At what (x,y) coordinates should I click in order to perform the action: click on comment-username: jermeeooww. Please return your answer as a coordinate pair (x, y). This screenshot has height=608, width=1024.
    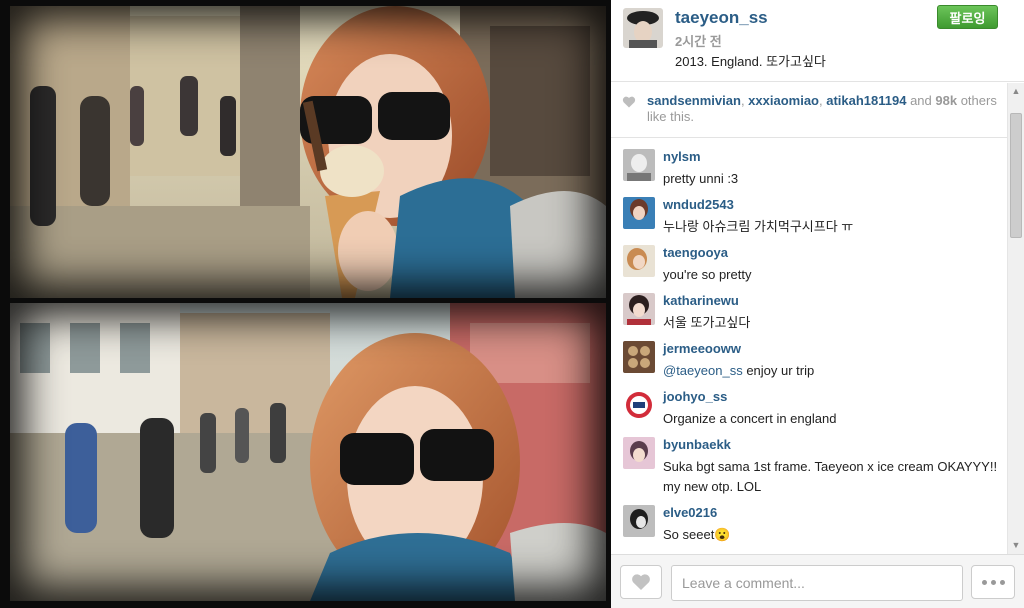
    Looking at the image, I should click on (702, 348).